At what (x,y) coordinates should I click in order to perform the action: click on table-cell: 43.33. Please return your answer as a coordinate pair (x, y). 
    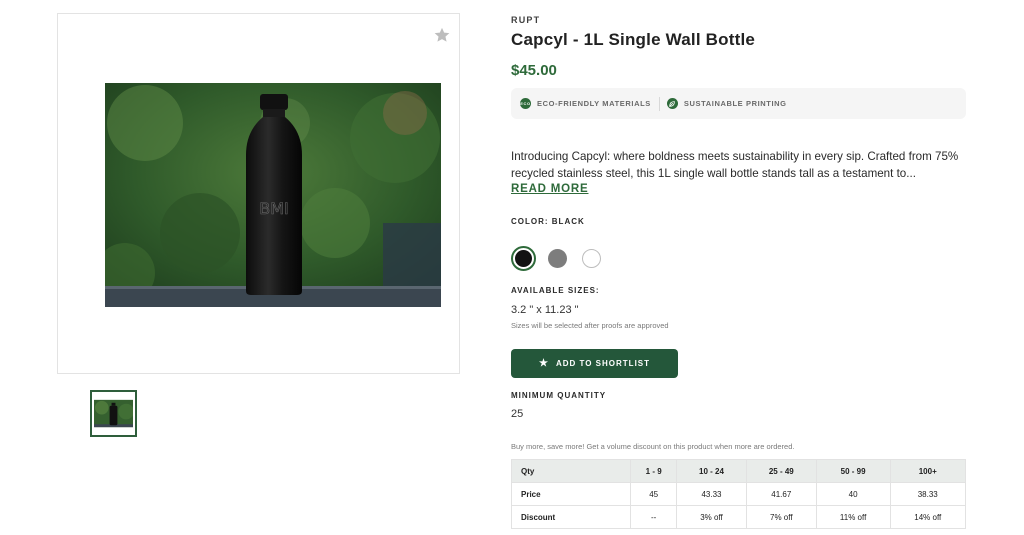
    Looking at the image, I should click on (711, 494).